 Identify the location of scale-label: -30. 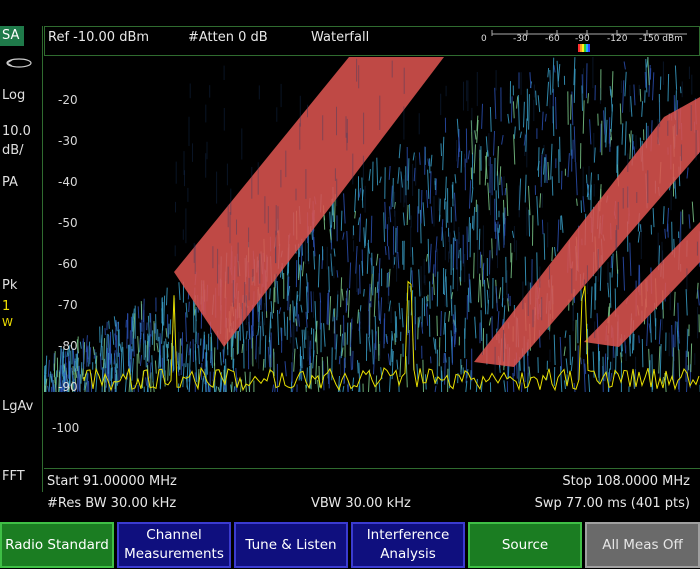
(520, 39).